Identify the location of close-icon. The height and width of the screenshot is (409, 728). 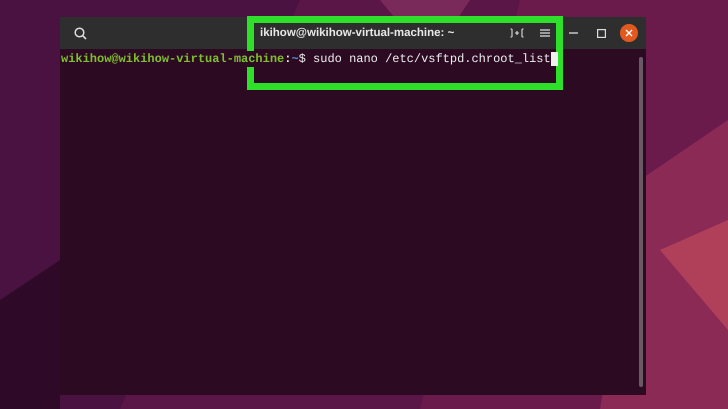
(629, 33).